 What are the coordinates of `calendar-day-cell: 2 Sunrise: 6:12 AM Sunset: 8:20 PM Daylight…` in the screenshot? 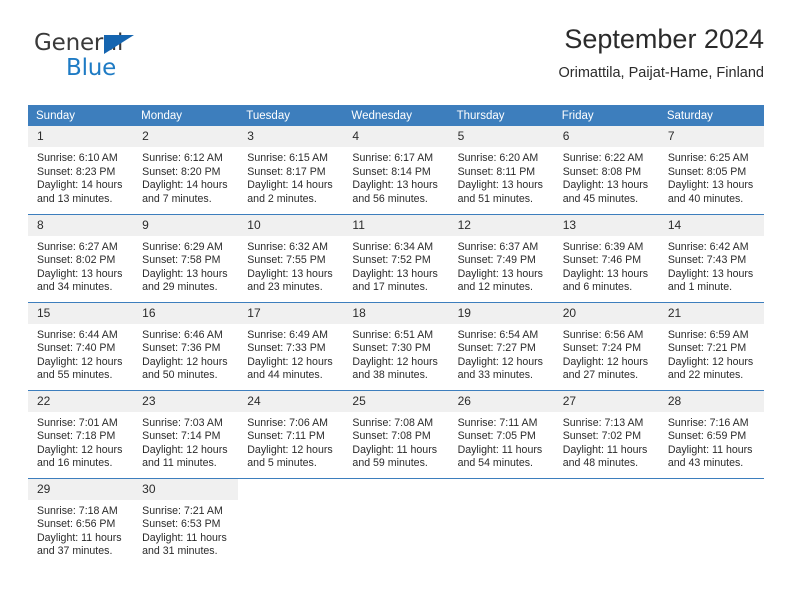 It's located at (186, 170).